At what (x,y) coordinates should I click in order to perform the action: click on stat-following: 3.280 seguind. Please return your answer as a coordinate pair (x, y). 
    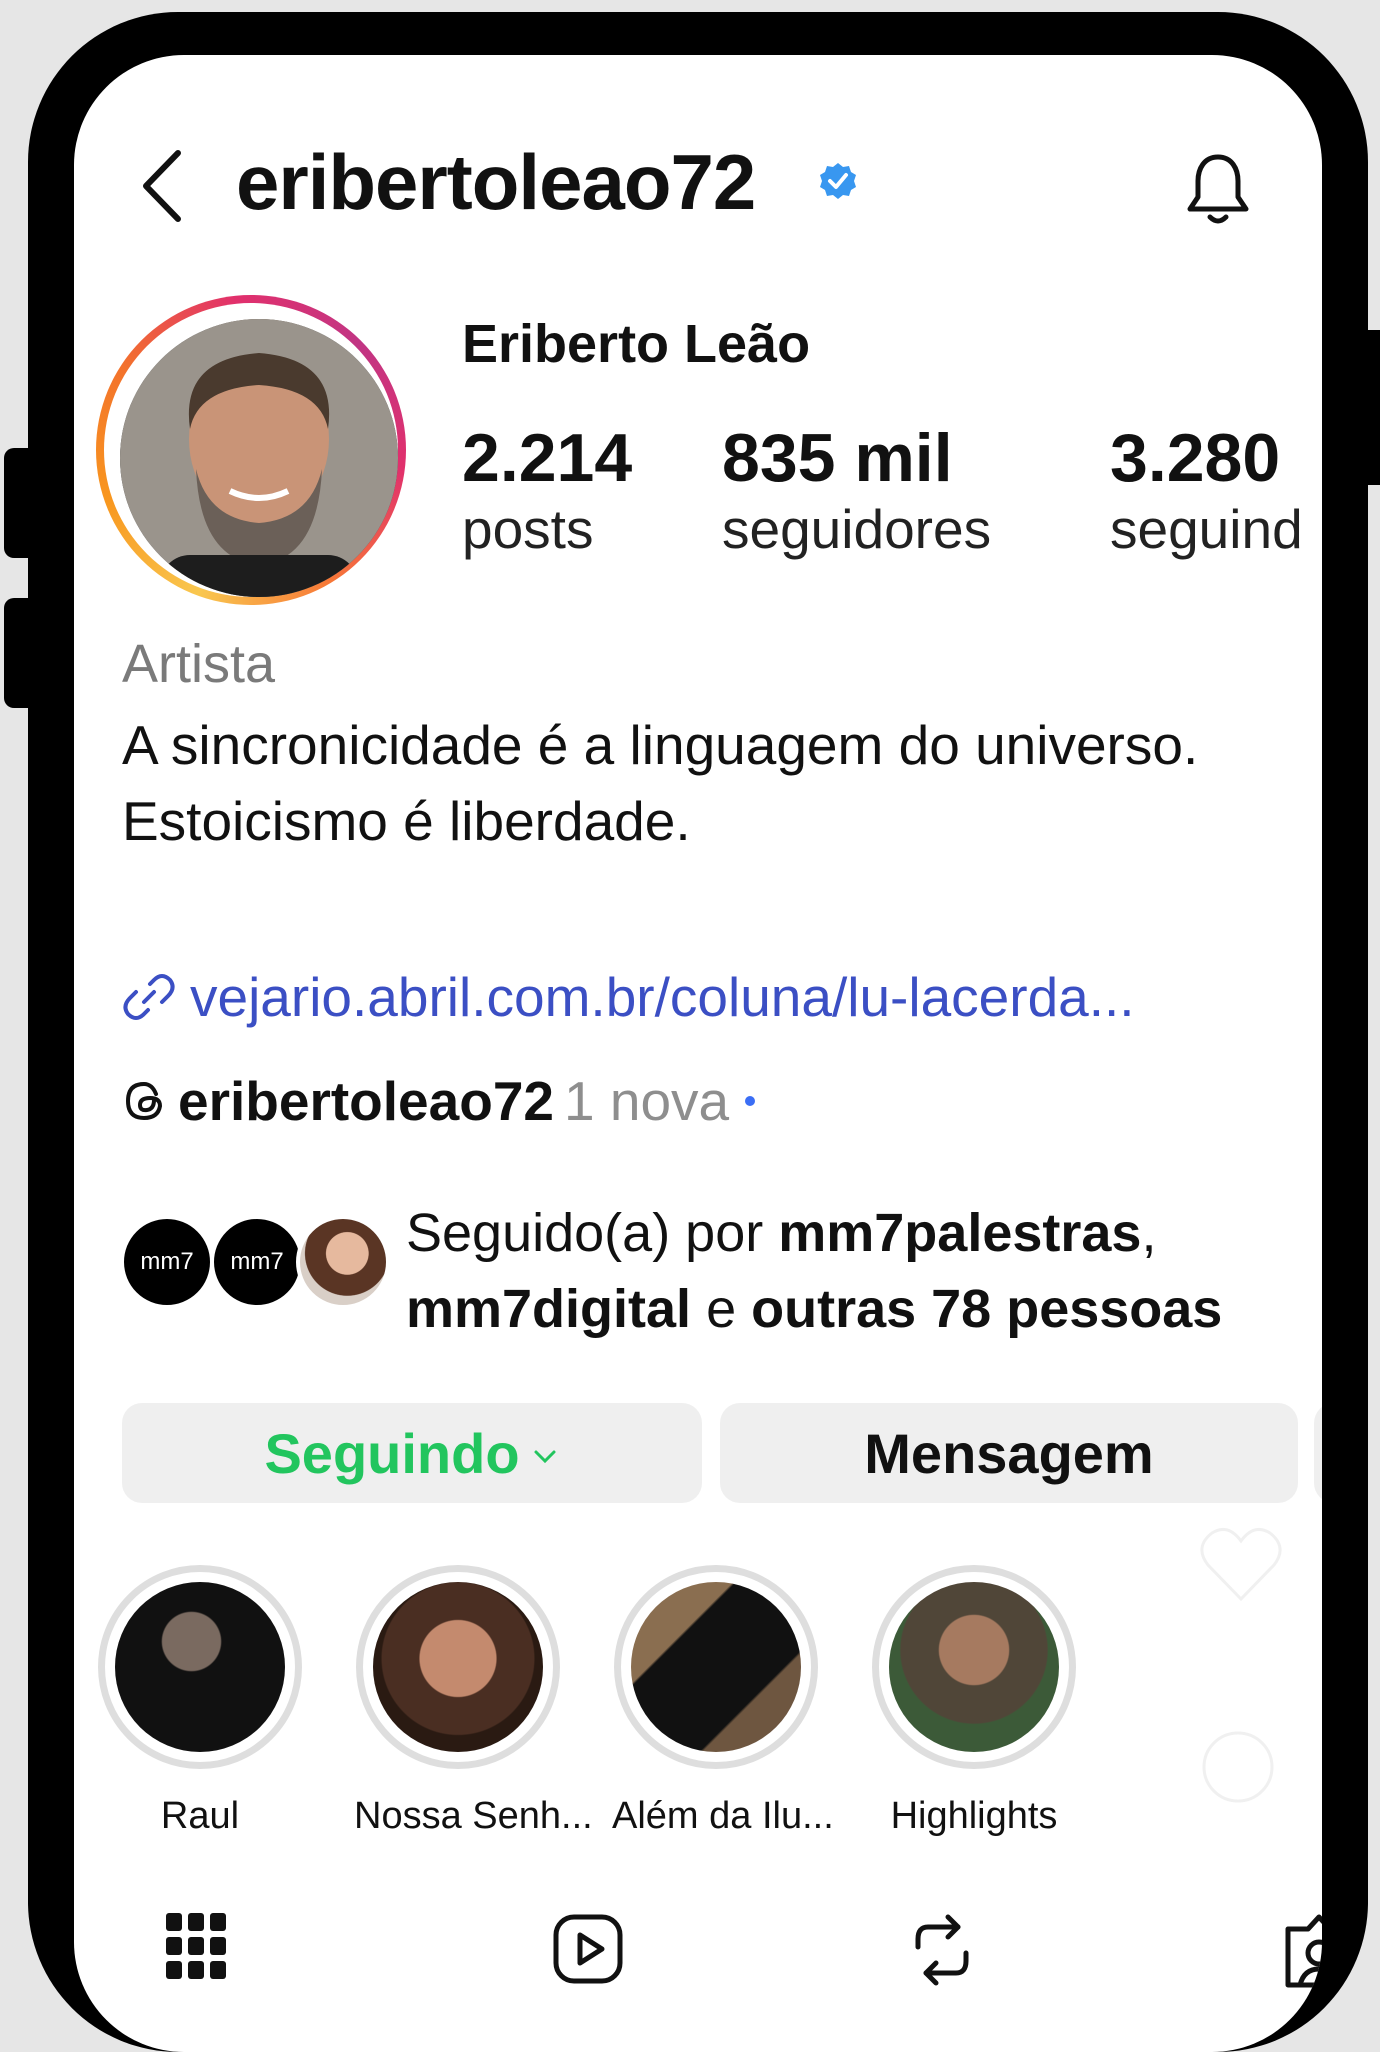
    Looking at the image, I should click on (1206, 490).